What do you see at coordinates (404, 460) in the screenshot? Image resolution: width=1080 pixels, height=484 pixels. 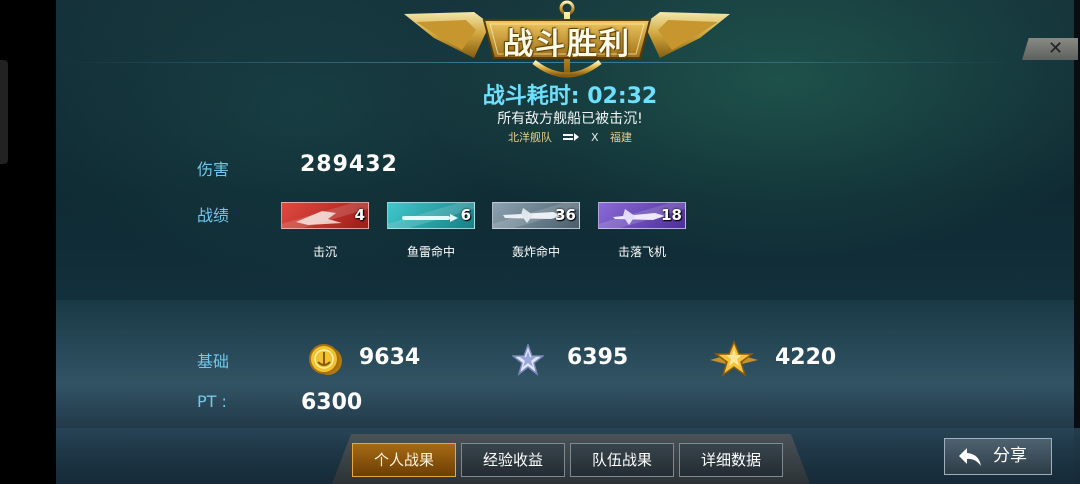 I see `tab-personal-results: 个人战果` at bounding box center [404, 460].